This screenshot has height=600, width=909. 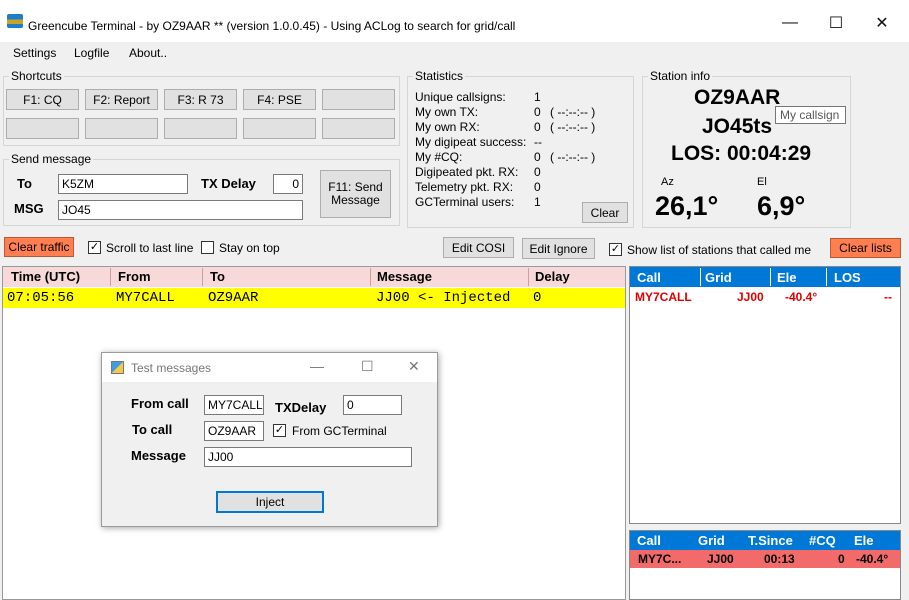 I want to click on called-col-call: Call, so click(x=649, y=540).